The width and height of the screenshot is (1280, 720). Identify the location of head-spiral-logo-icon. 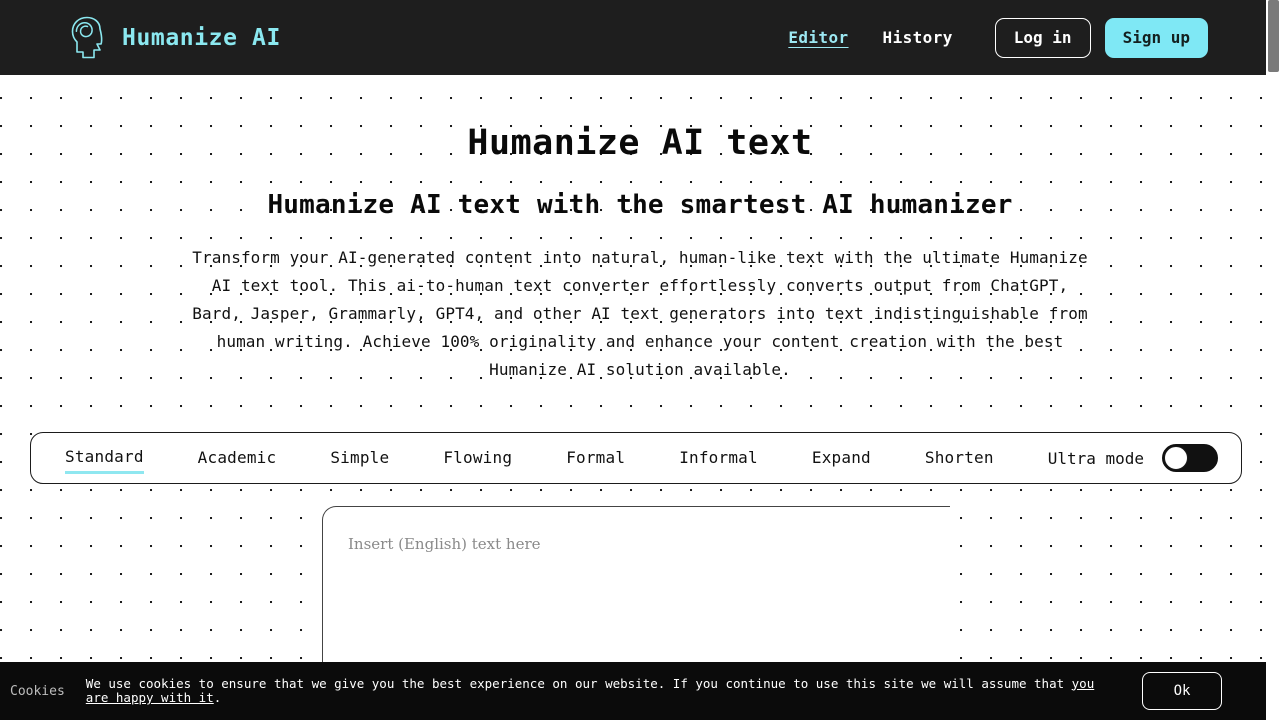
(87, 37).